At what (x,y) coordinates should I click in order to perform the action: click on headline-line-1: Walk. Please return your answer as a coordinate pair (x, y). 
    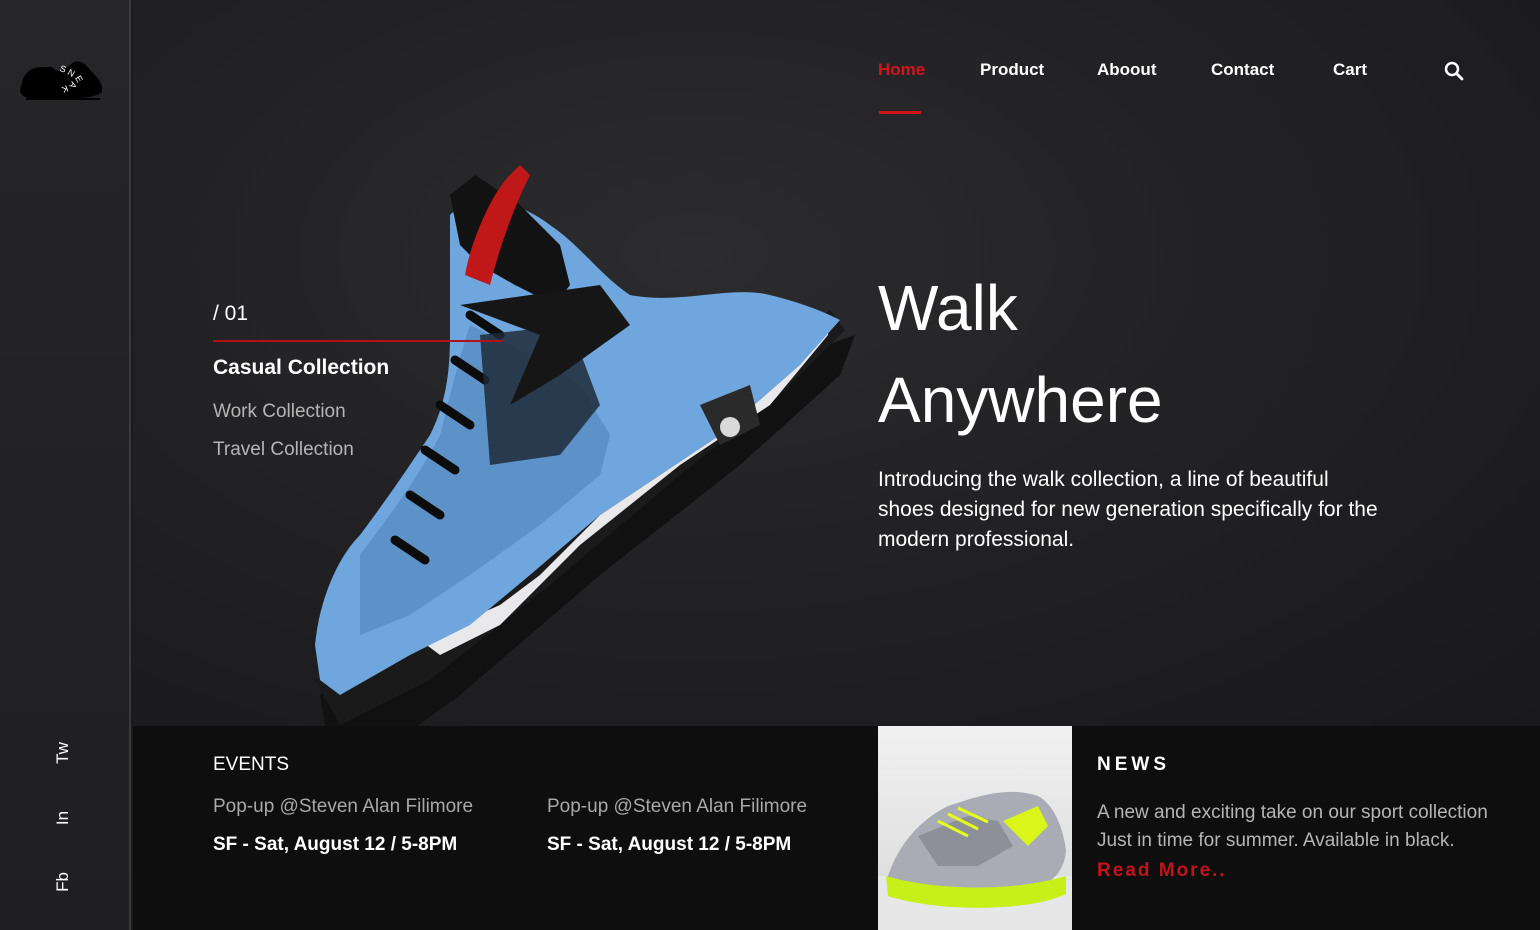
    Looking at the image, I should click on (948, 308).